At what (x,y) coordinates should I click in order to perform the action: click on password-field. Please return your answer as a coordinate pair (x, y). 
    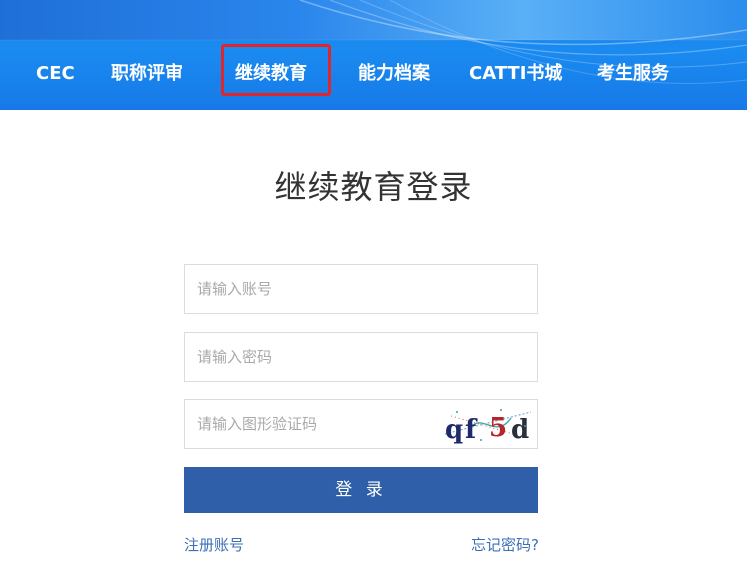
    Looking at the image, I should click on (361, 357).